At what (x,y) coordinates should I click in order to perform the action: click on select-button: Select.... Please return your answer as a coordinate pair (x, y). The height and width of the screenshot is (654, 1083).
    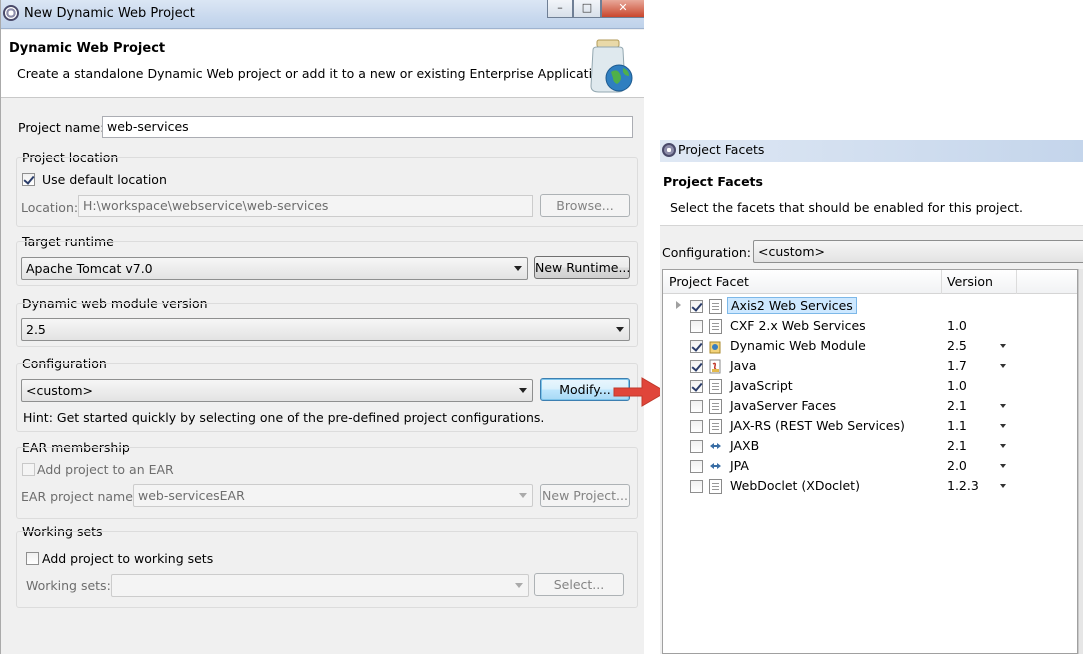
    Looking at the image, I should click on (579, 584).